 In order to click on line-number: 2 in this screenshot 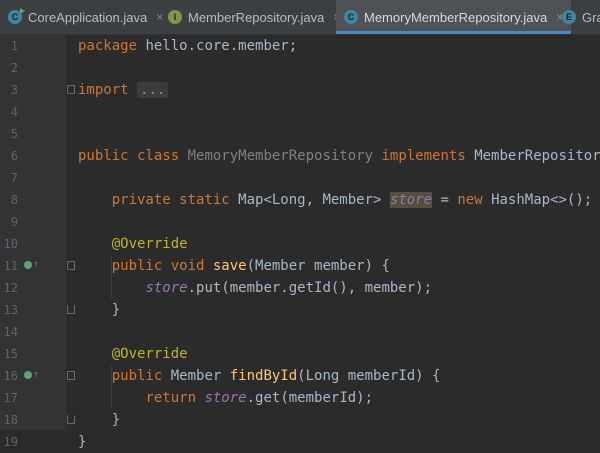, I will do `click(14, 68)`.